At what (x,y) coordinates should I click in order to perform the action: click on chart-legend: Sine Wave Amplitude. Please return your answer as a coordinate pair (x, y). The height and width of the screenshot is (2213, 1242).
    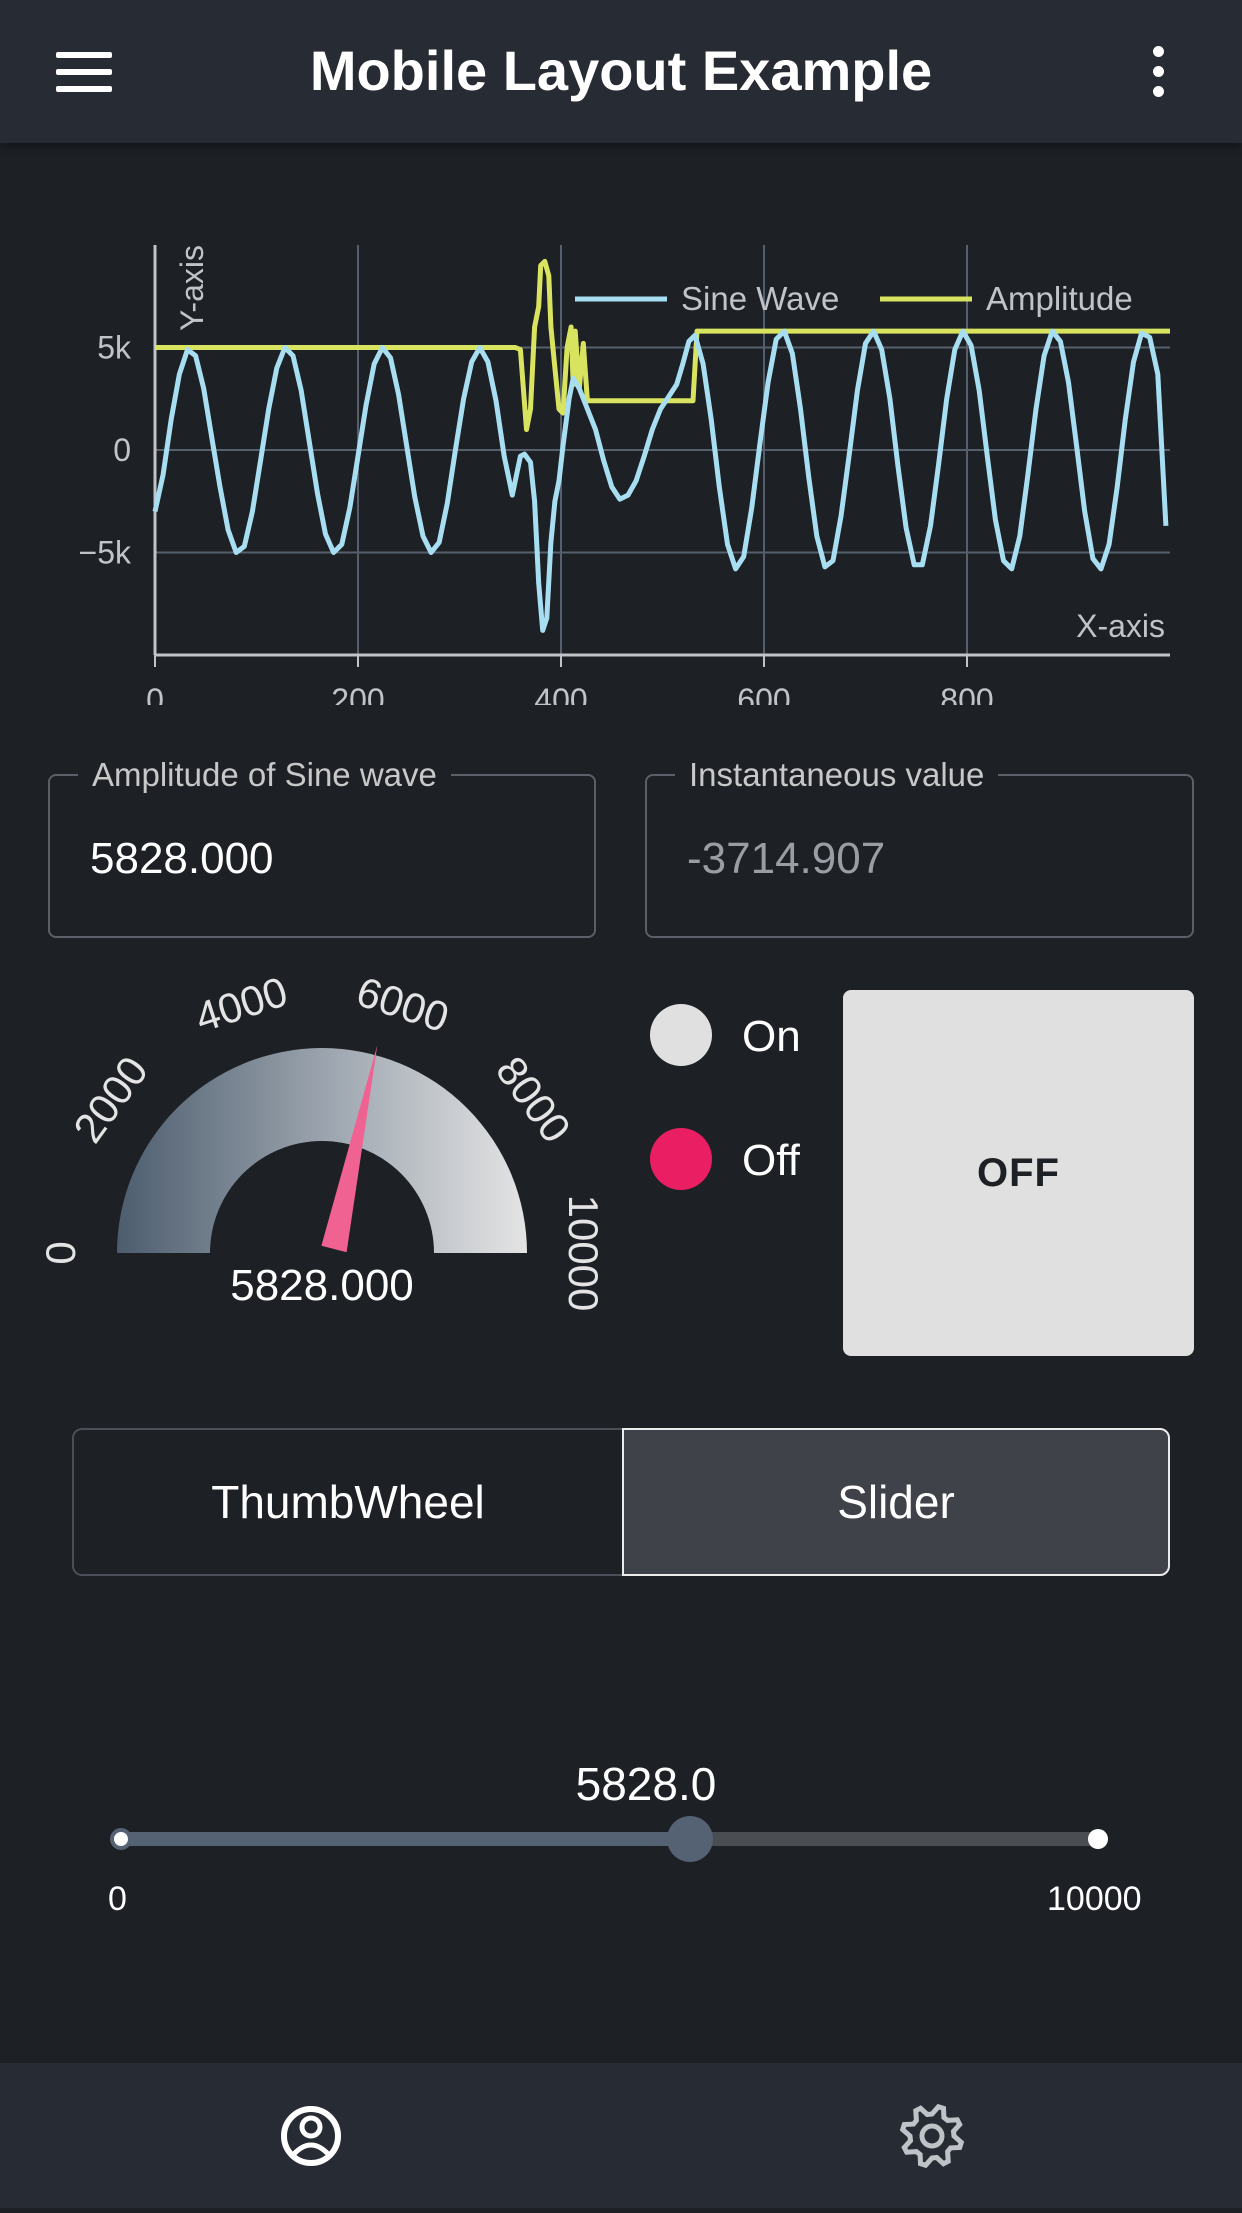
    Looking at the image, I should click on (854, 298).